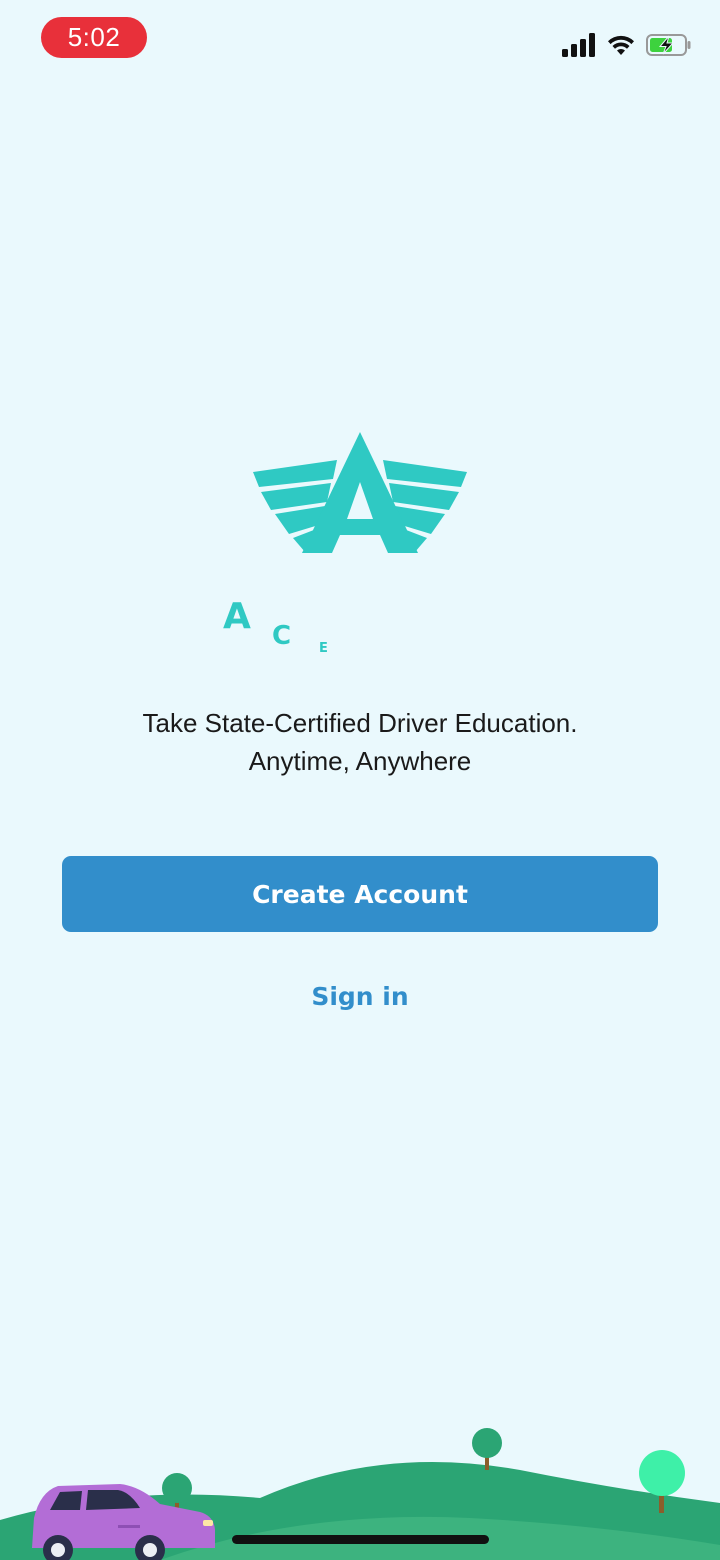  I want to click on sign-in-link: Sign in, so click(360, 996).